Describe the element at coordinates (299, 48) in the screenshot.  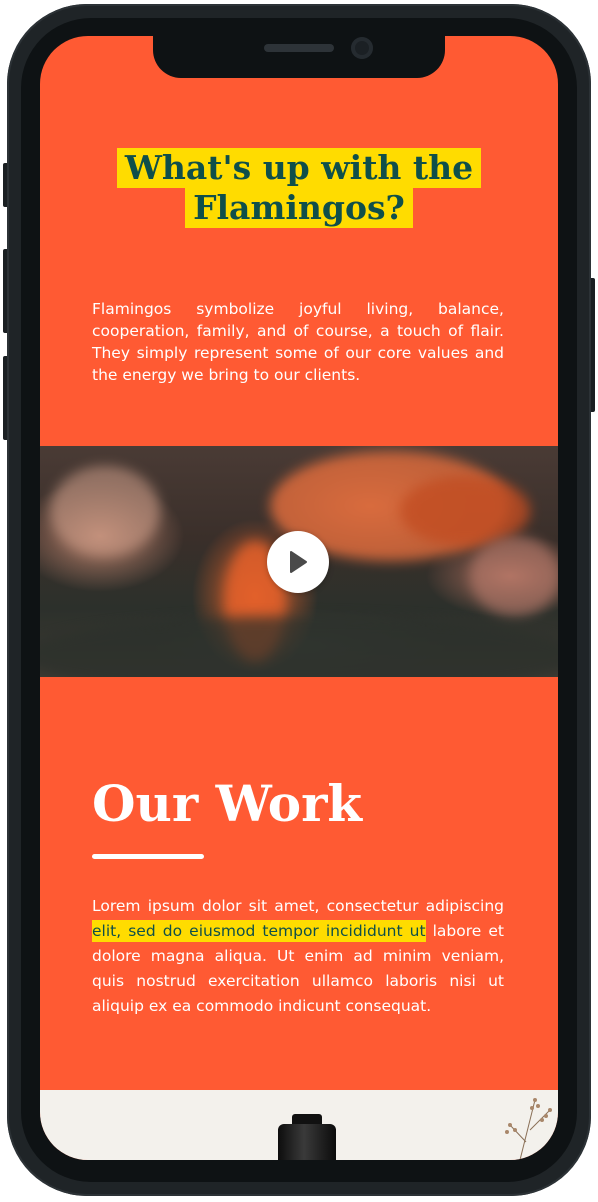
I see `speaker-grille` at that location.